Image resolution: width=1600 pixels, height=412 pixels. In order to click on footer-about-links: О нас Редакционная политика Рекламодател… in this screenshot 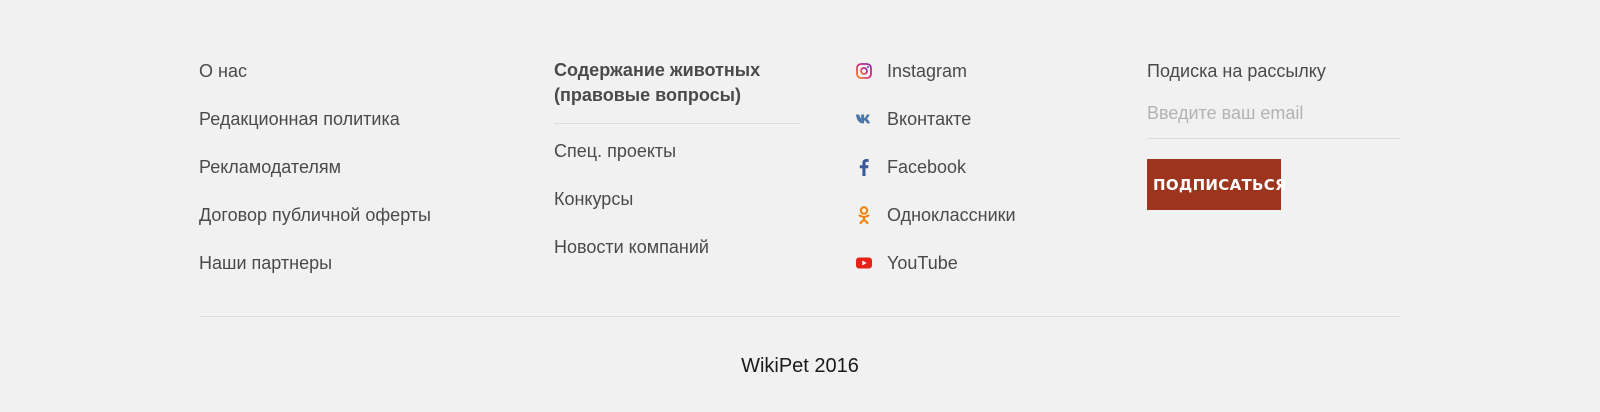, I will do `click(364, 178)`.